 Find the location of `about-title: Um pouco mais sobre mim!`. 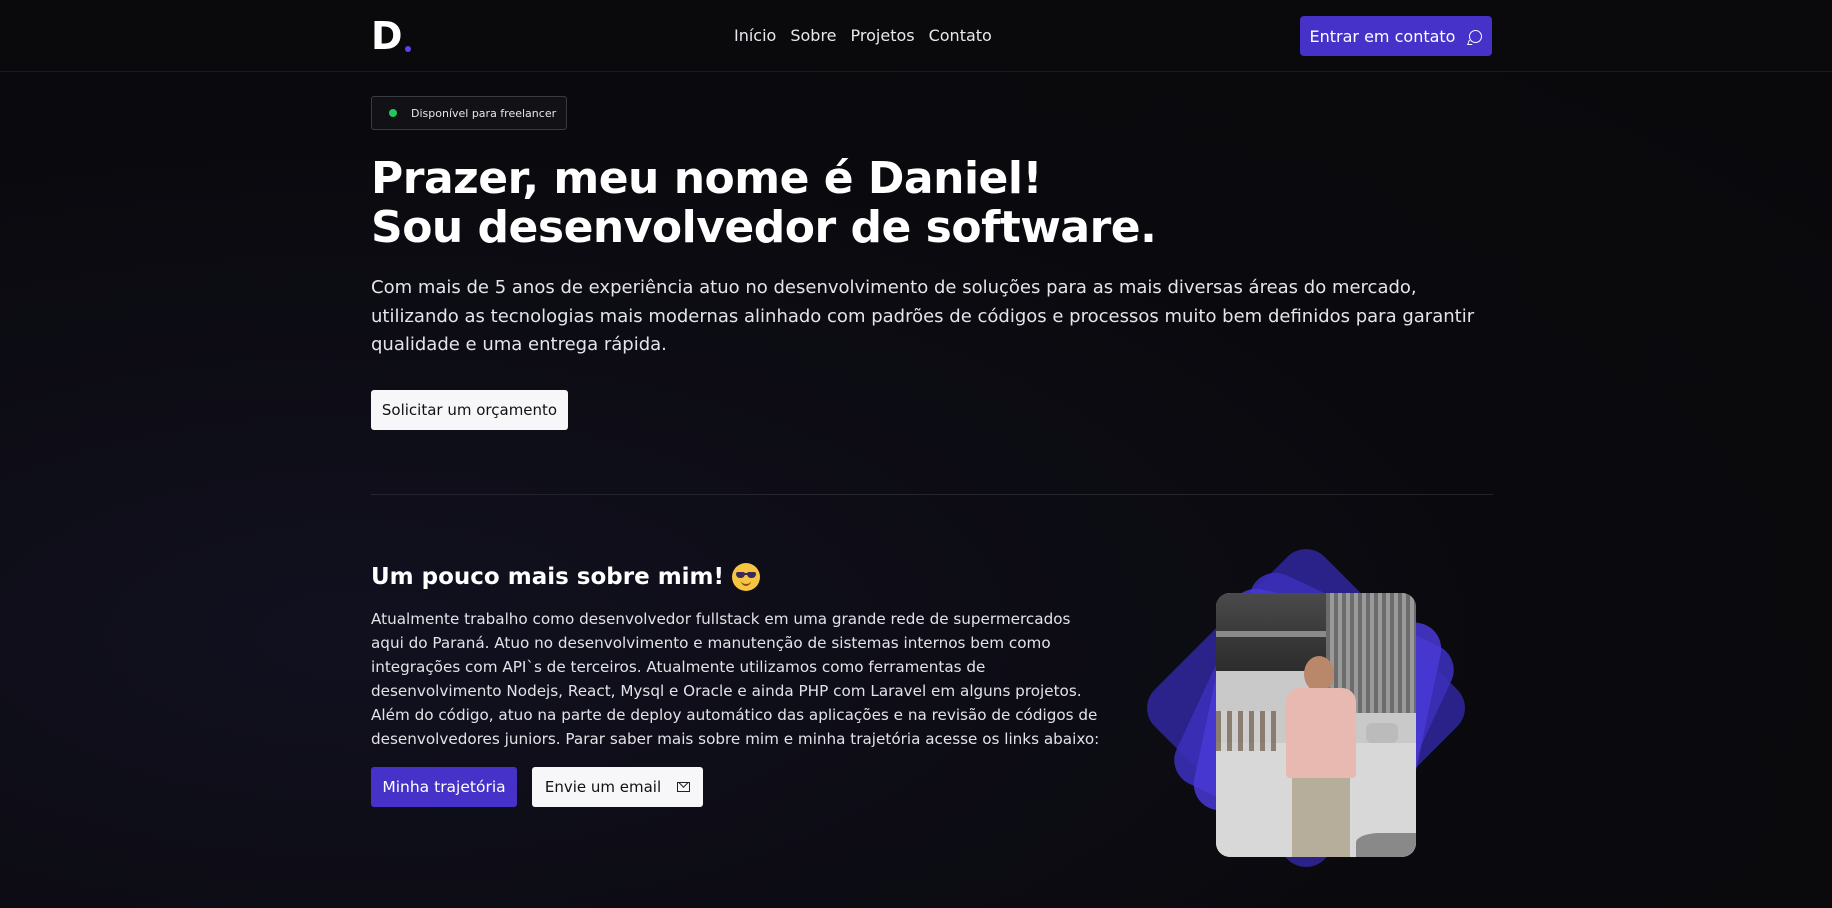

about-title: Um pouco mais sobre mim! is located at coordinates (566, 577).